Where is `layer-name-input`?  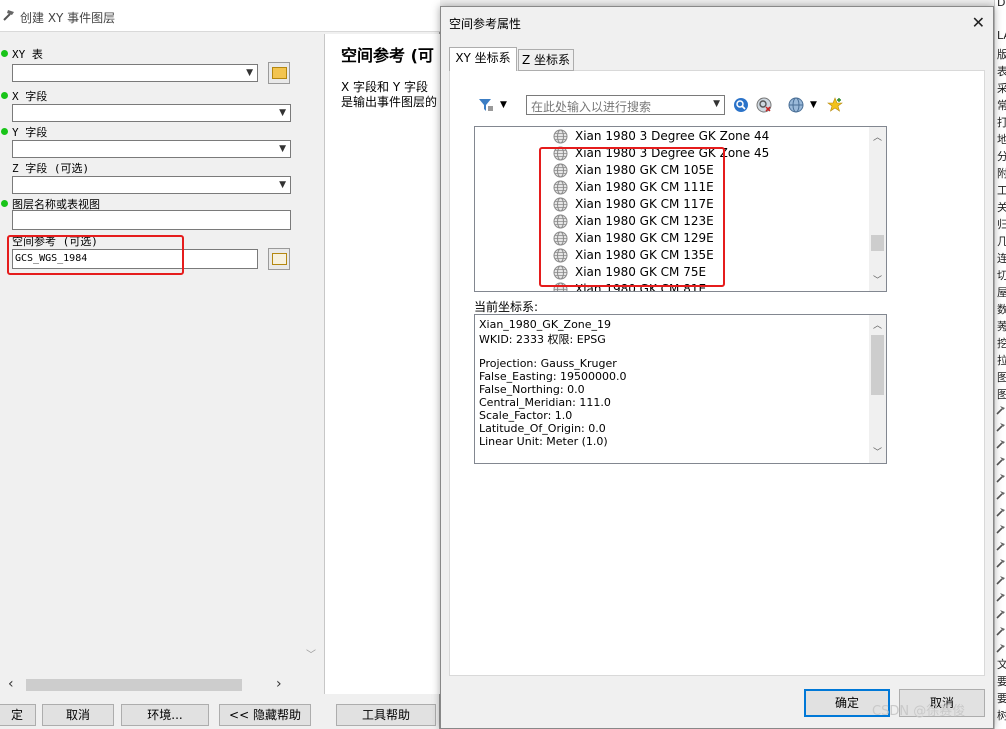 layer-name-input is located at coordinates (151, 220).